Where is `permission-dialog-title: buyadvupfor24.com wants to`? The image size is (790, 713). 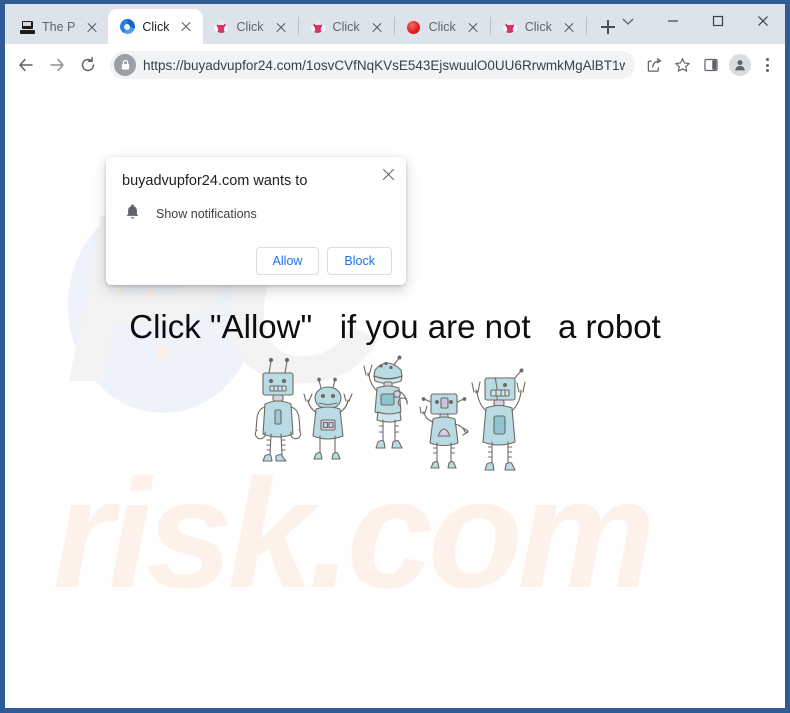
permission-dialog-title: buyadvupfor24.com wants to is located at coordinates (215, 181).